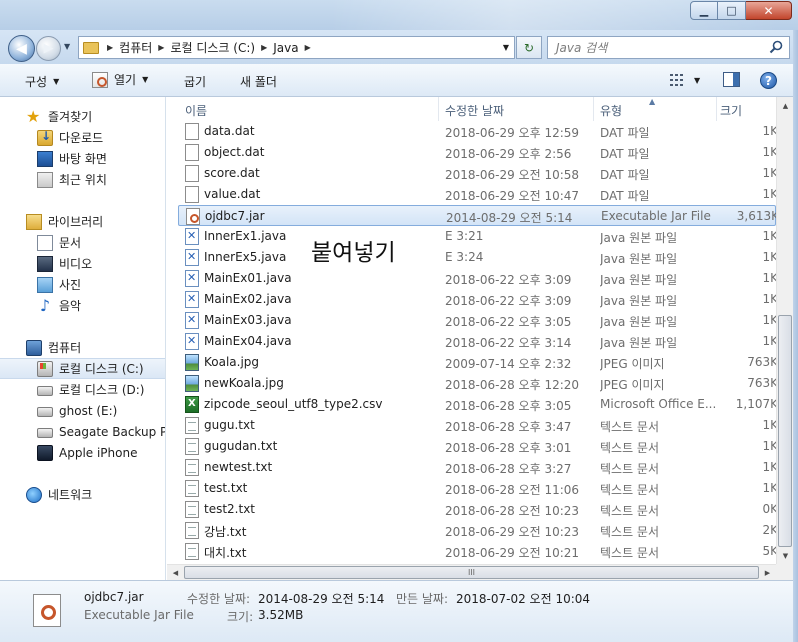  What do you see at coordinates (785, 431) in the screenshot?
I see `vertical-scroll-thumb` at bounding box center [785, 431].